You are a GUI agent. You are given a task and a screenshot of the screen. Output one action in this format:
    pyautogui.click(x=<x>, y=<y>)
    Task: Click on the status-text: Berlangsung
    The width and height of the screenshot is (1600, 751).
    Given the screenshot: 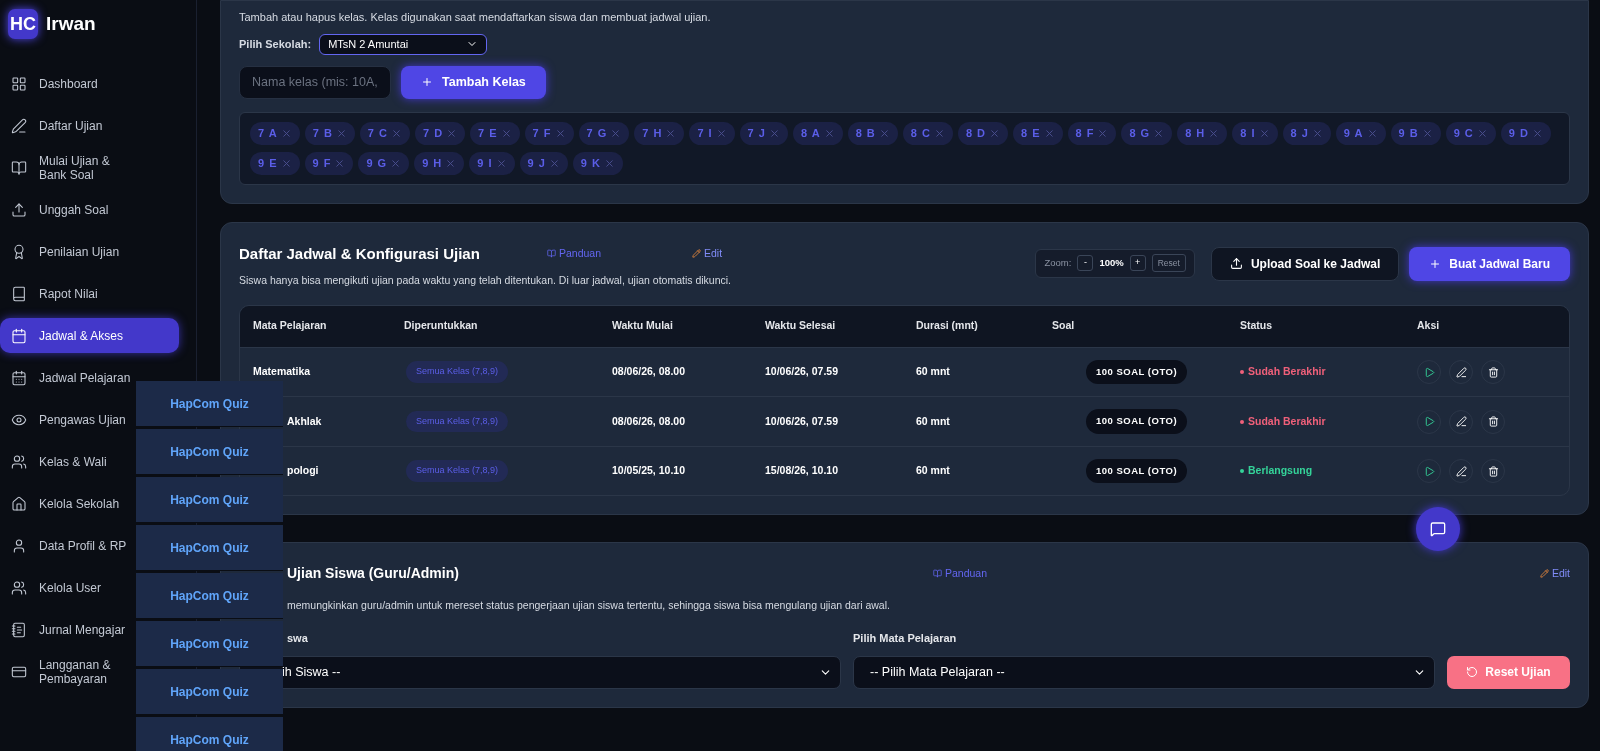 What is the action you would take?
    pyautogui.click(x=1280, y=471)
    